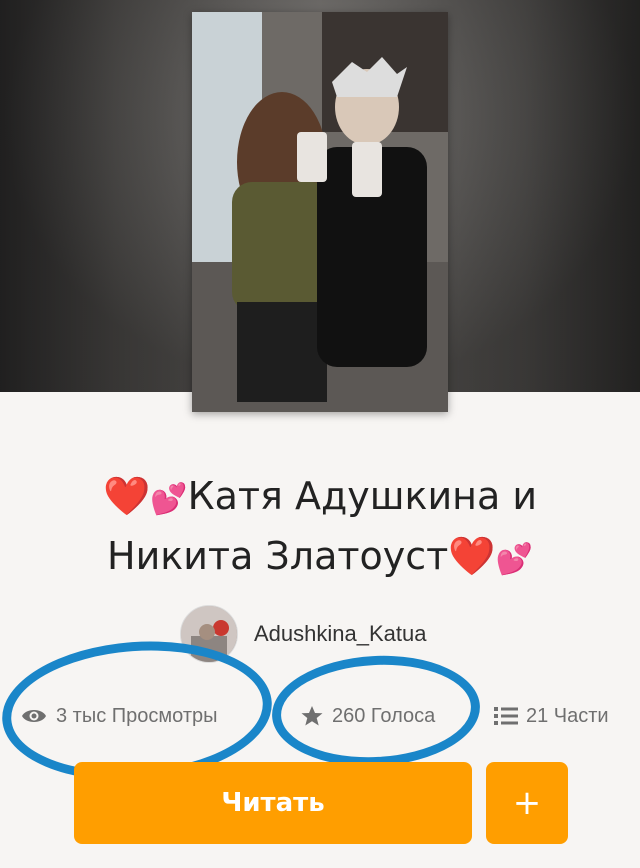 The height and width of the screenshot is (868, 640). Describe the element at coordinates (278, 556) in the screenshot. I see `title-text-2: Никита Златоуст` at that location.